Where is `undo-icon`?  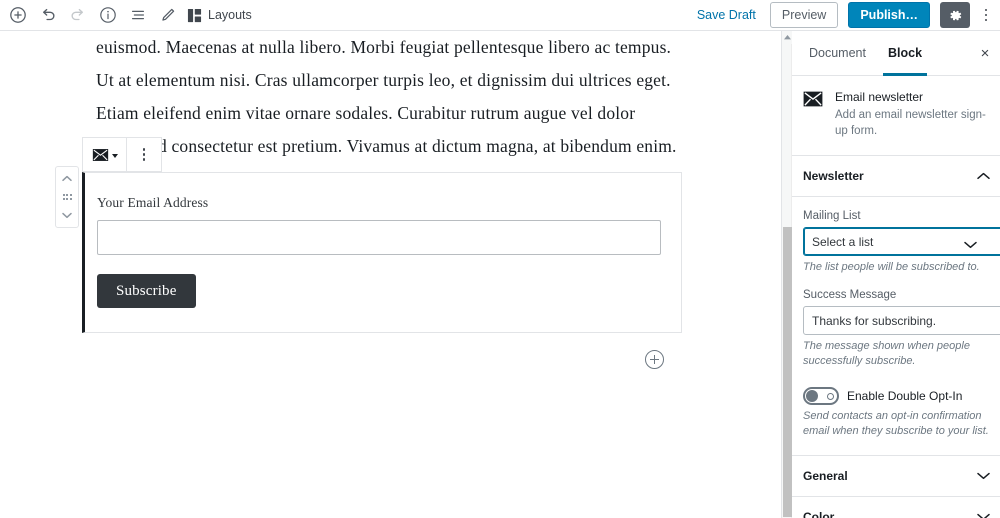
undo-icon is located at coordinates (48, 15).